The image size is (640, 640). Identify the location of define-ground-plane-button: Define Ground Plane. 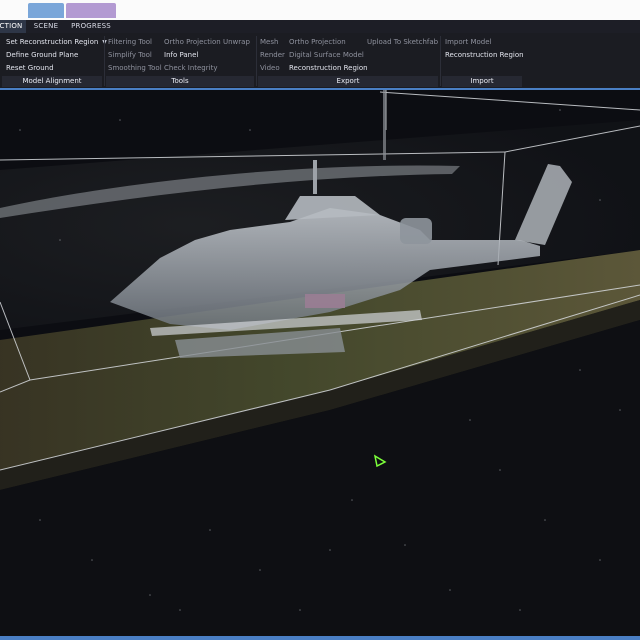
(42, 55).